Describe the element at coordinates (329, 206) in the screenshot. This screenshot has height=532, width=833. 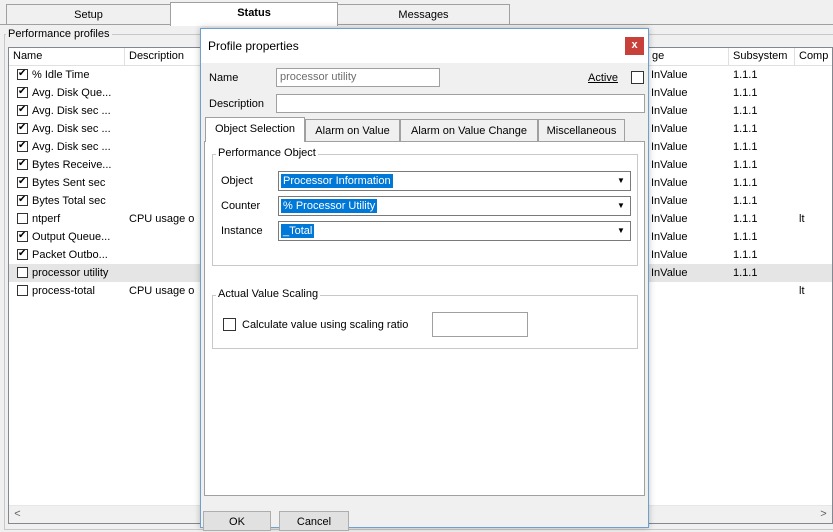
I see `counter-value: % Processor Utility` at that location.